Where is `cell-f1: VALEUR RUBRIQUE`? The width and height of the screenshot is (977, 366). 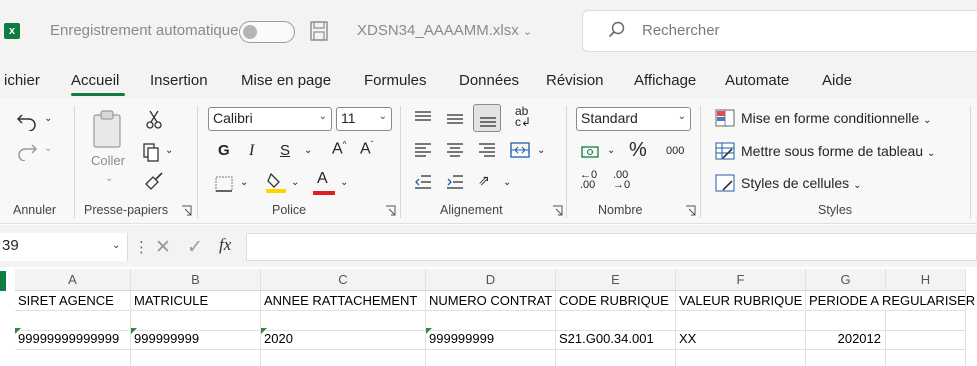
cell-f1: VALEUR RUBRIQUE is located at coordinates (741, 301).